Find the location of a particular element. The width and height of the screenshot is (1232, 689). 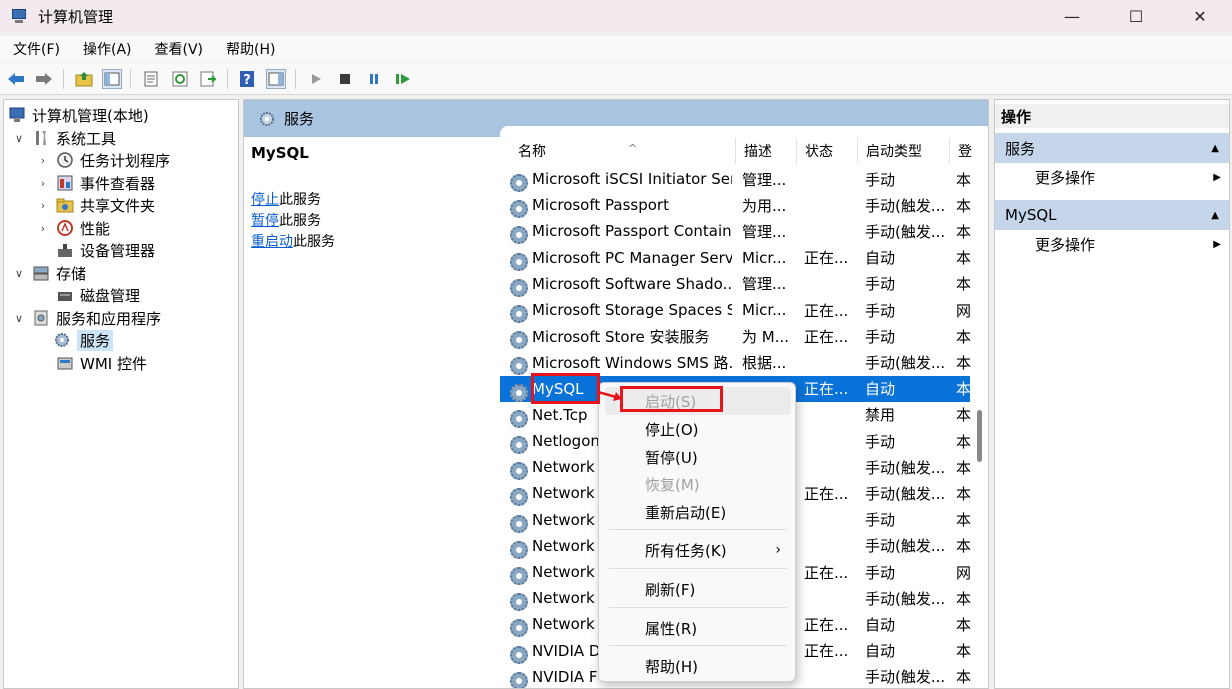

tree-performance: › 性能 is located at coordinates (73, 228).